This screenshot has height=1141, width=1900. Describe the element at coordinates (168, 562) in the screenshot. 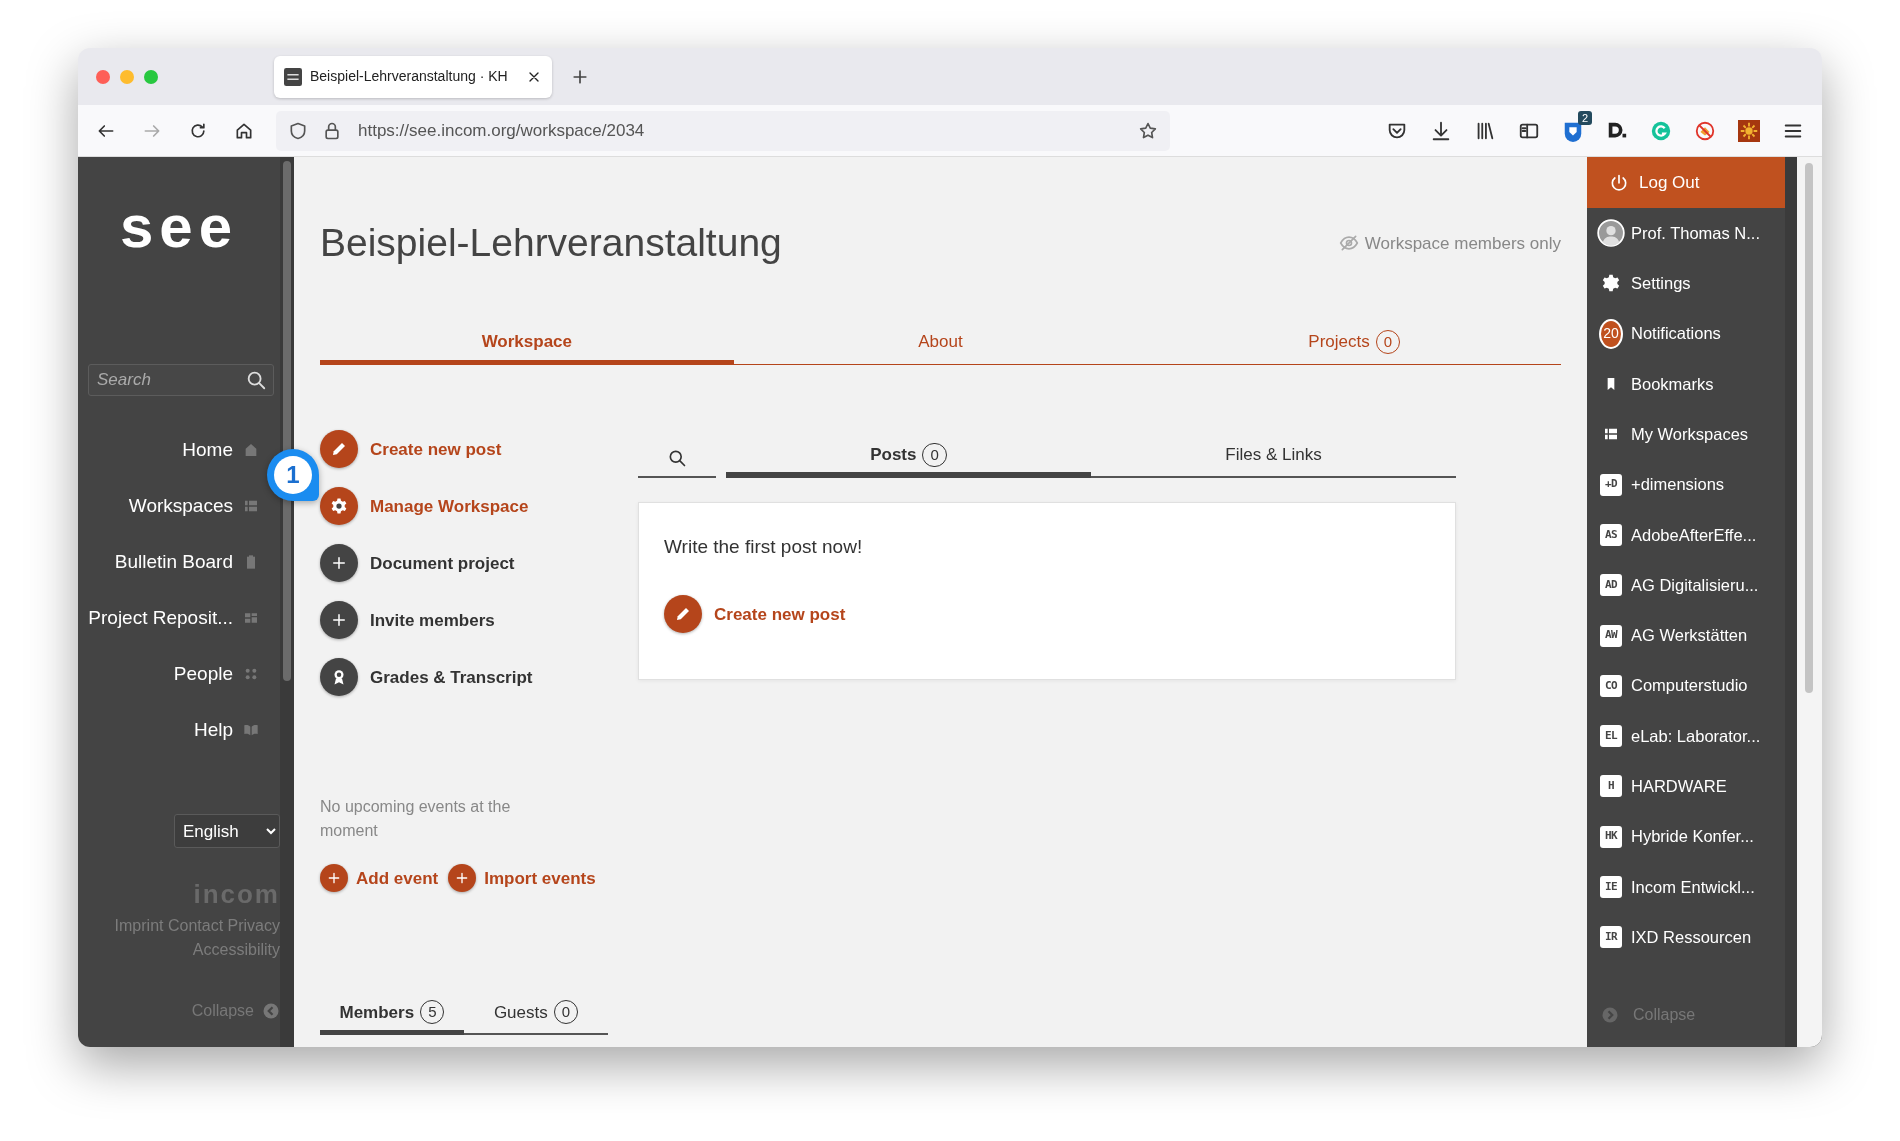

I see `nav-link: Bulletin Board` at that location.